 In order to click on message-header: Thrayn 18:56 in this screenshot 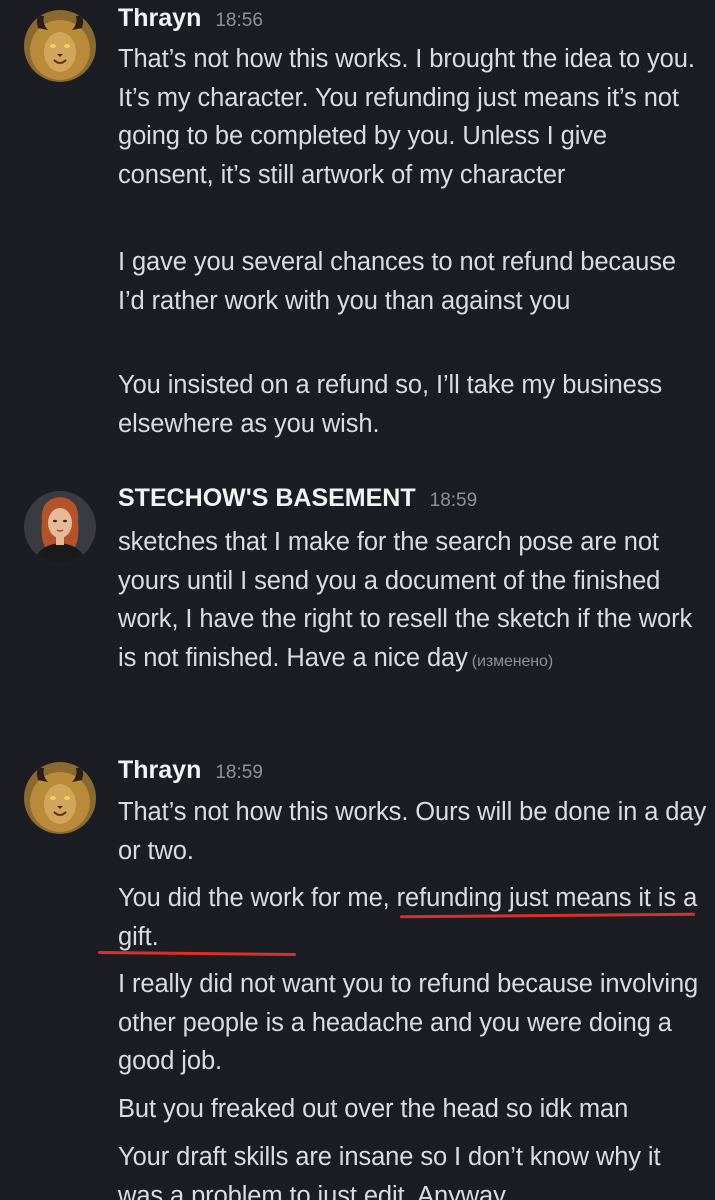, I will do `click(190, 21)`.